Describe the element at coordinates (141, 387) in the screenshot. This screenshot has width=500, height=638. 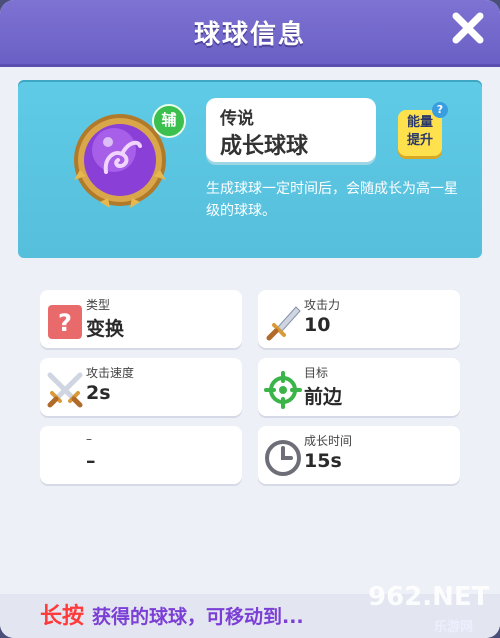
I see `stat-card-attack-speed: 攻击速度 2s` at that location.